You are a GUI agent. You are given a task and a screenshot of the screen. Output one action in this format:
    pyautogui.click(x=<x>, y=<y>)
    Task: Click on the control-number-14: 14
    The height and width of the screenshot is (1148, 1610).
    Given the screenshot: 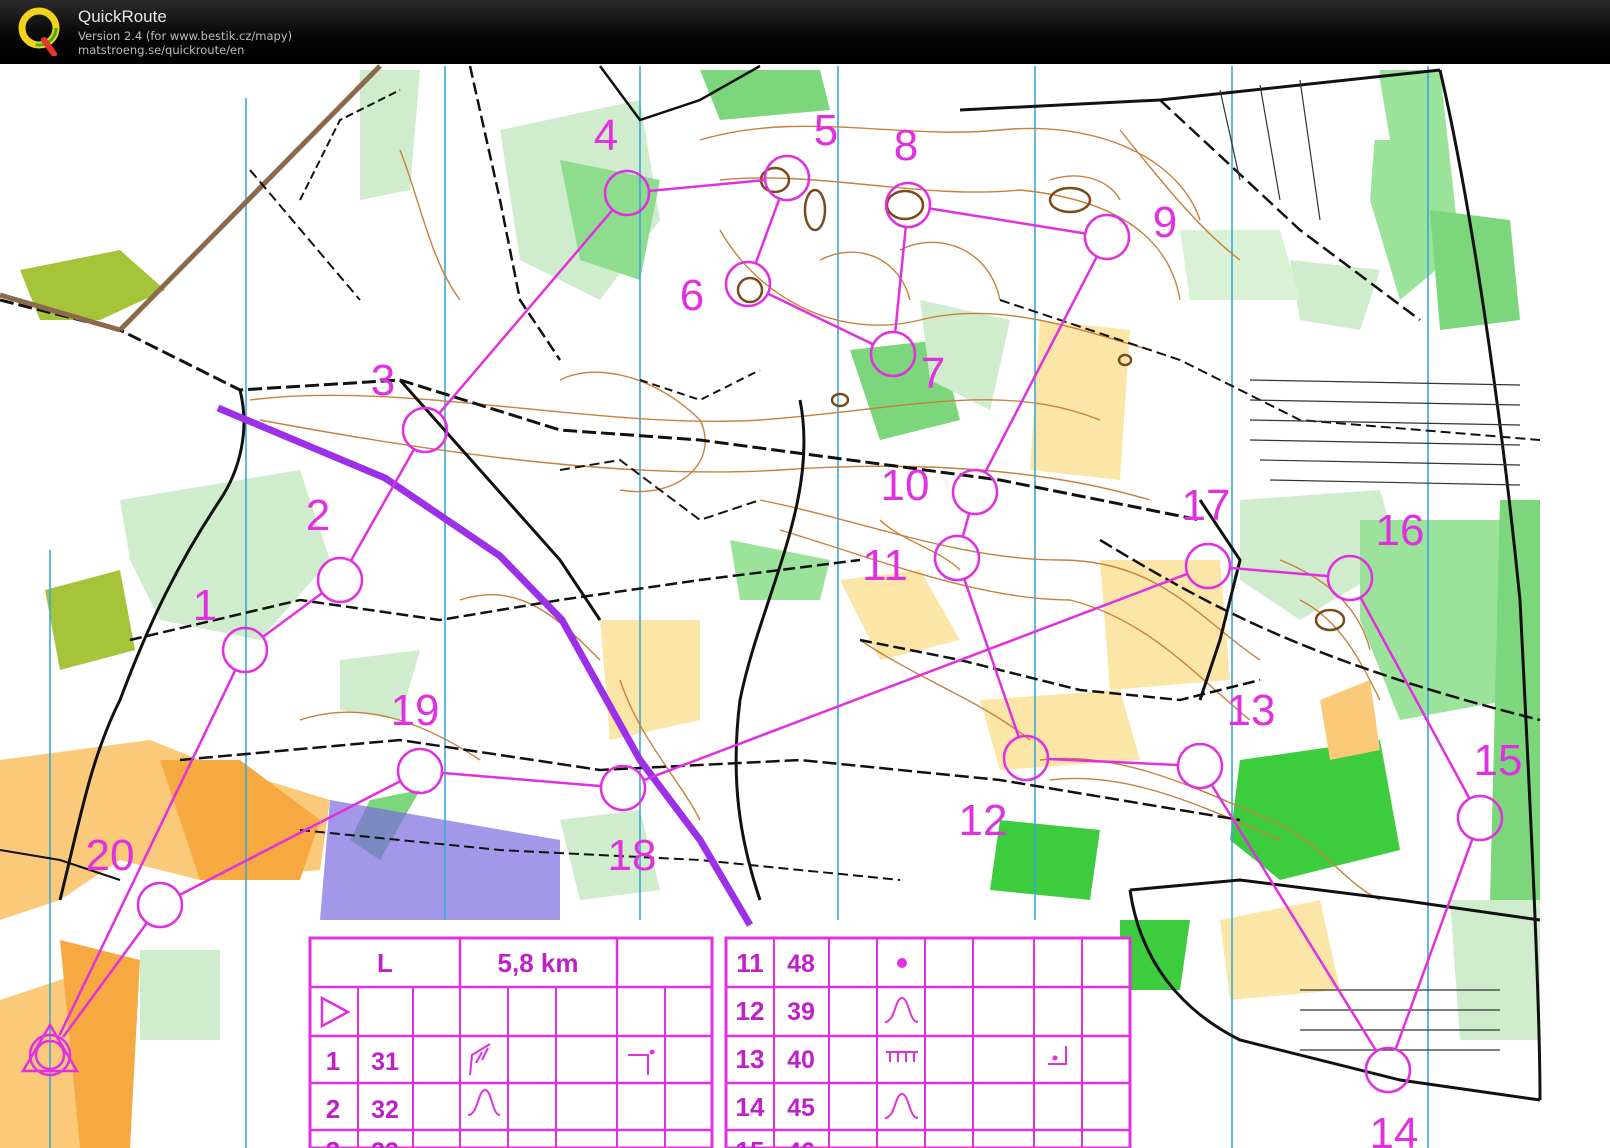 What is the action you would take?
    pyautogui.click(x=1394, y=1128)
    